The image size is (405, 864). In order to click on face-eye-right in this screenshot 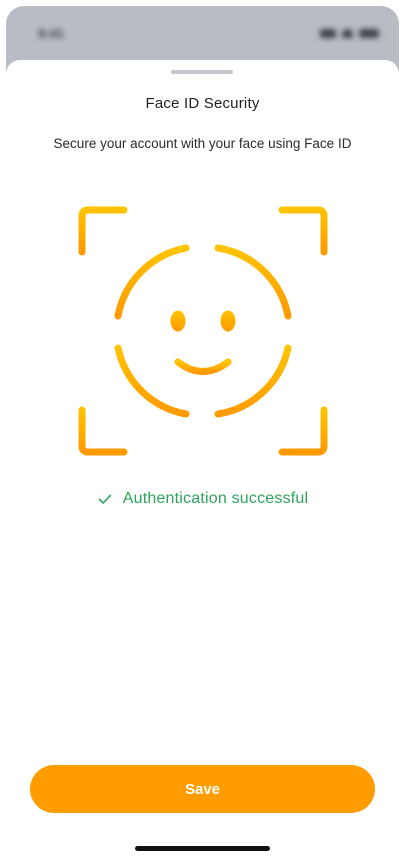, I will do `click(228, 321)`.